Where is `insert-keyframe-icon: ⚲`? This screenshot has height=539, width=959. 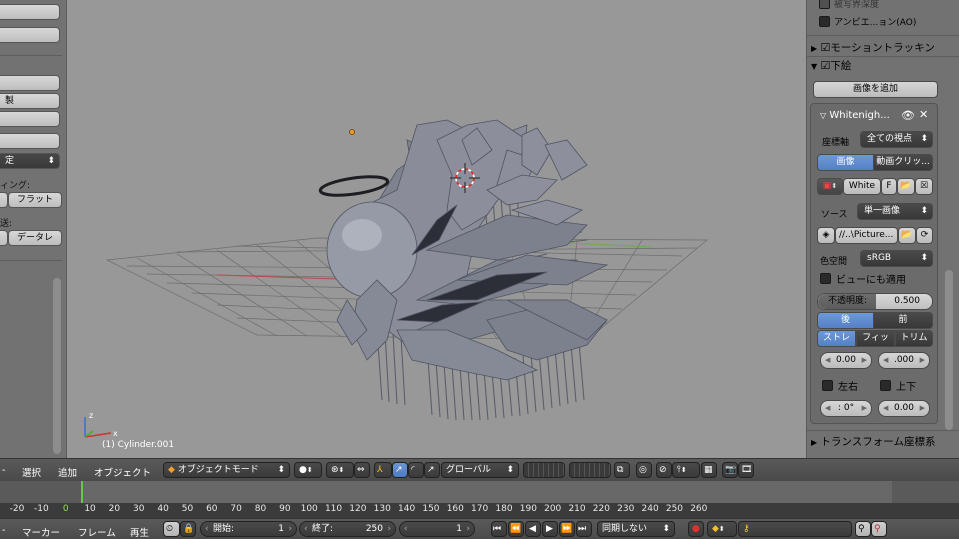 insert-keyframe-icon: ⚲ is located at coordinates (863, 529).